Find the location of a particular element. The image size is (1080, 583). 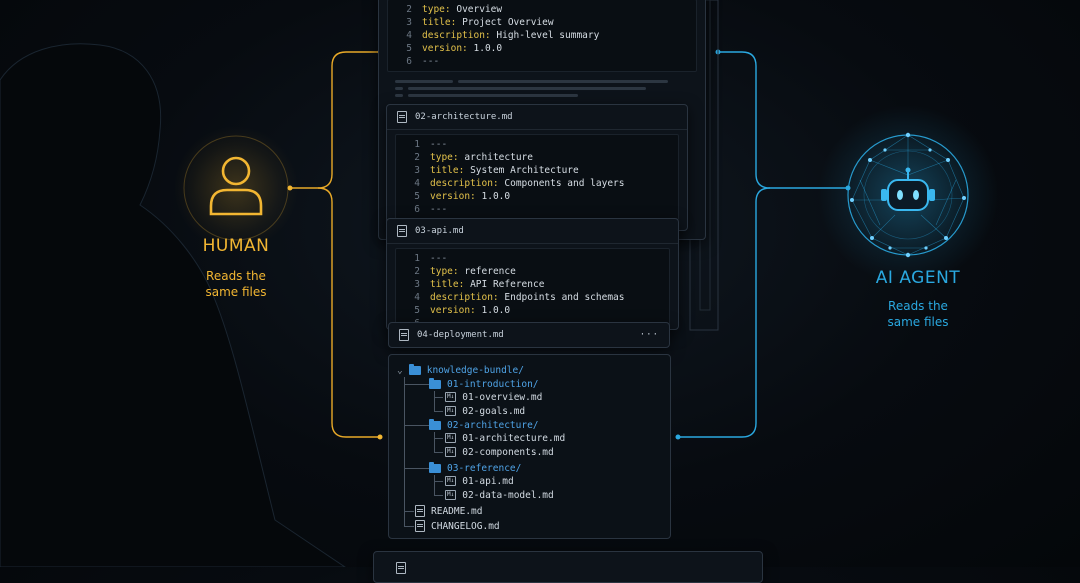

tree-folder-architecture: 02-architecture/ is located at coordinates (484, 425).